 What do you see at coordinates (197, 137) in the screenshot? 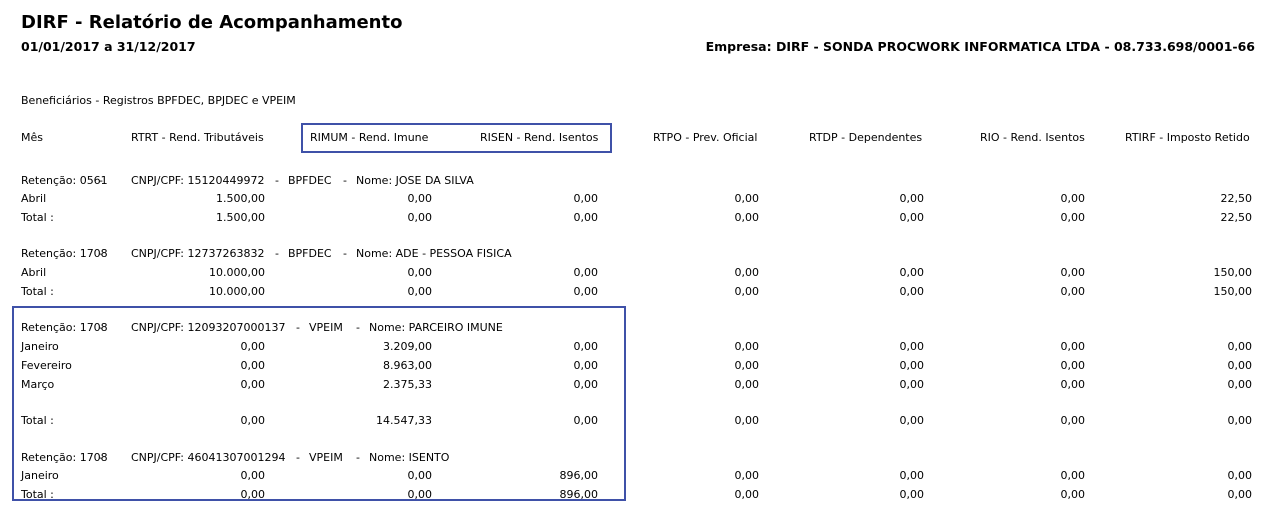
I see `col-header-rtrt: RTRT - Rend. Tributáveis` at bounding box center [197, 137].